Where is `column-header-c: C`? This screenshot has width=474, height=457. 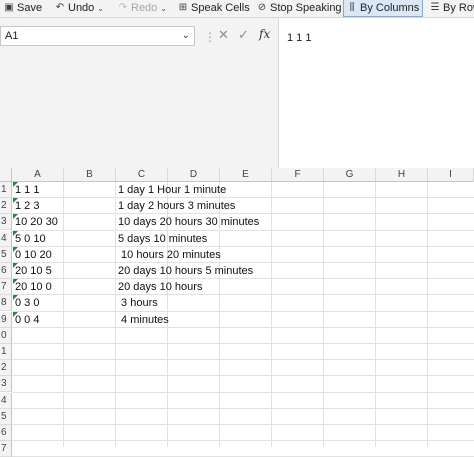 column-header-c: C is located at coordinates (142, 175).